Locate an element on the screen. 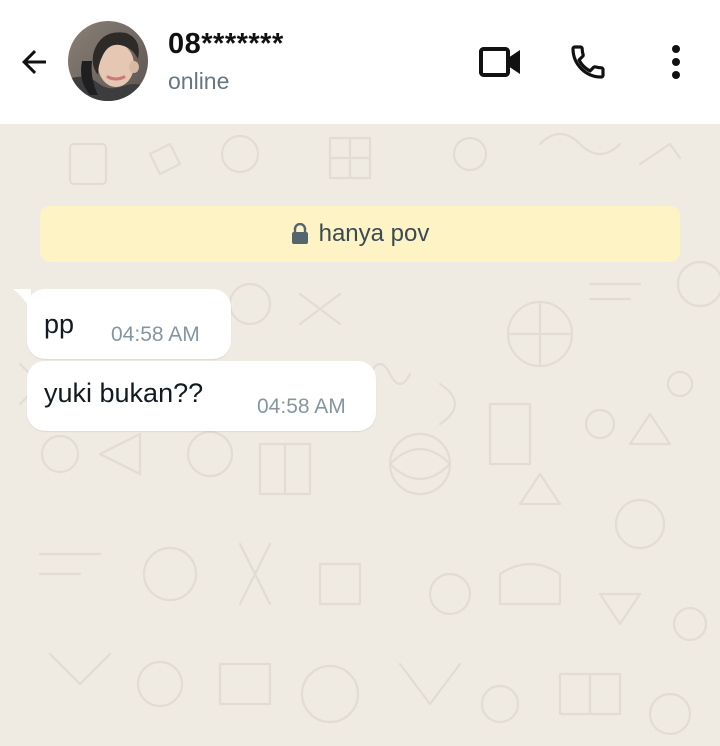 The image size is (720, 746). notice-text: hanya pov is located at coordinates (374, 233).